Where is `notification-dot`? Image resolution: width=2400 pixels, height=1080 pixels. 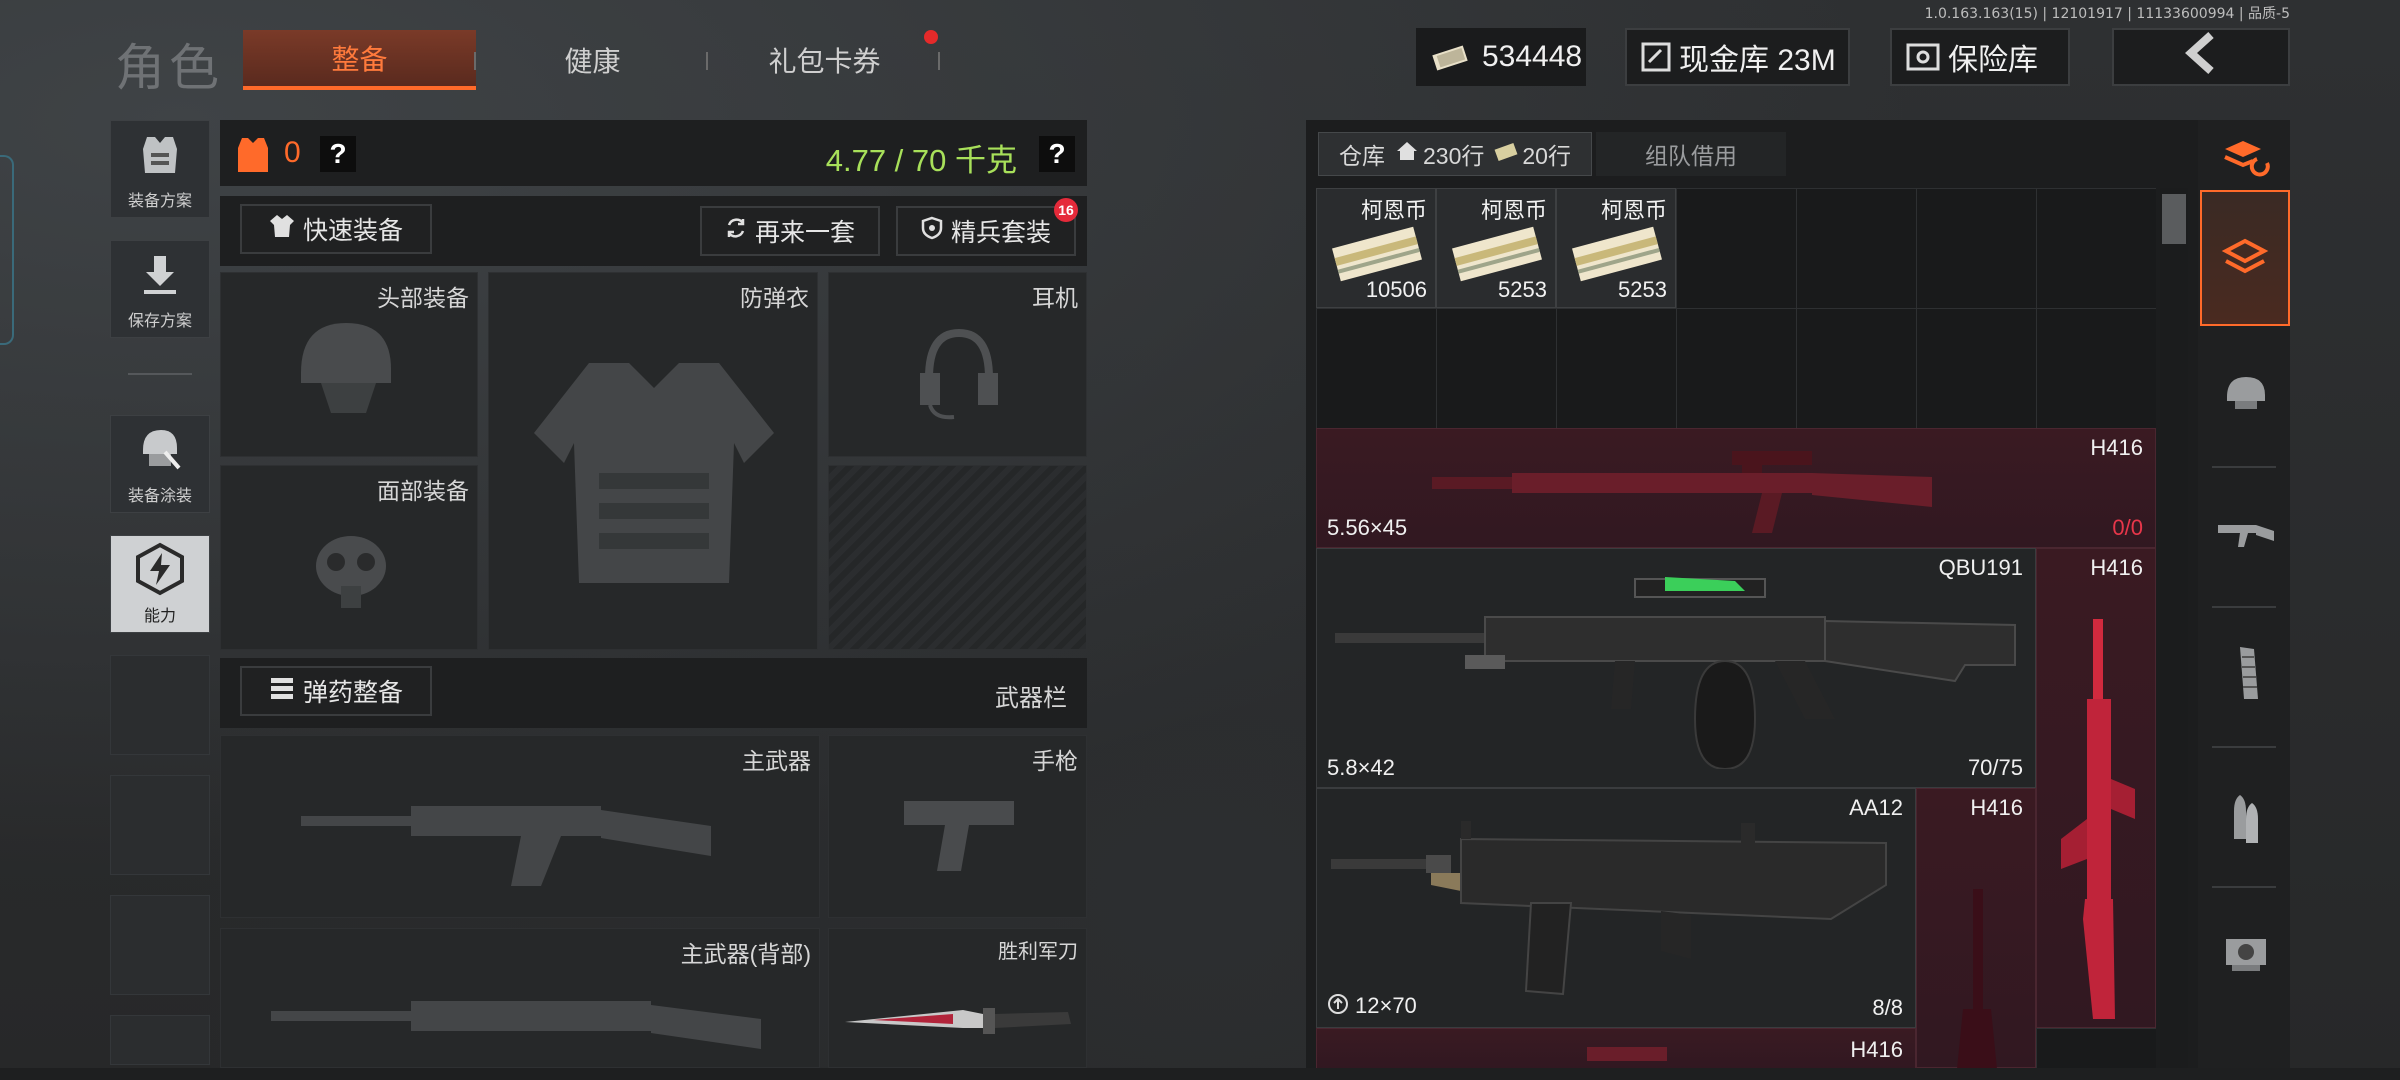 notification-dot is located at coordinates (931, 37).